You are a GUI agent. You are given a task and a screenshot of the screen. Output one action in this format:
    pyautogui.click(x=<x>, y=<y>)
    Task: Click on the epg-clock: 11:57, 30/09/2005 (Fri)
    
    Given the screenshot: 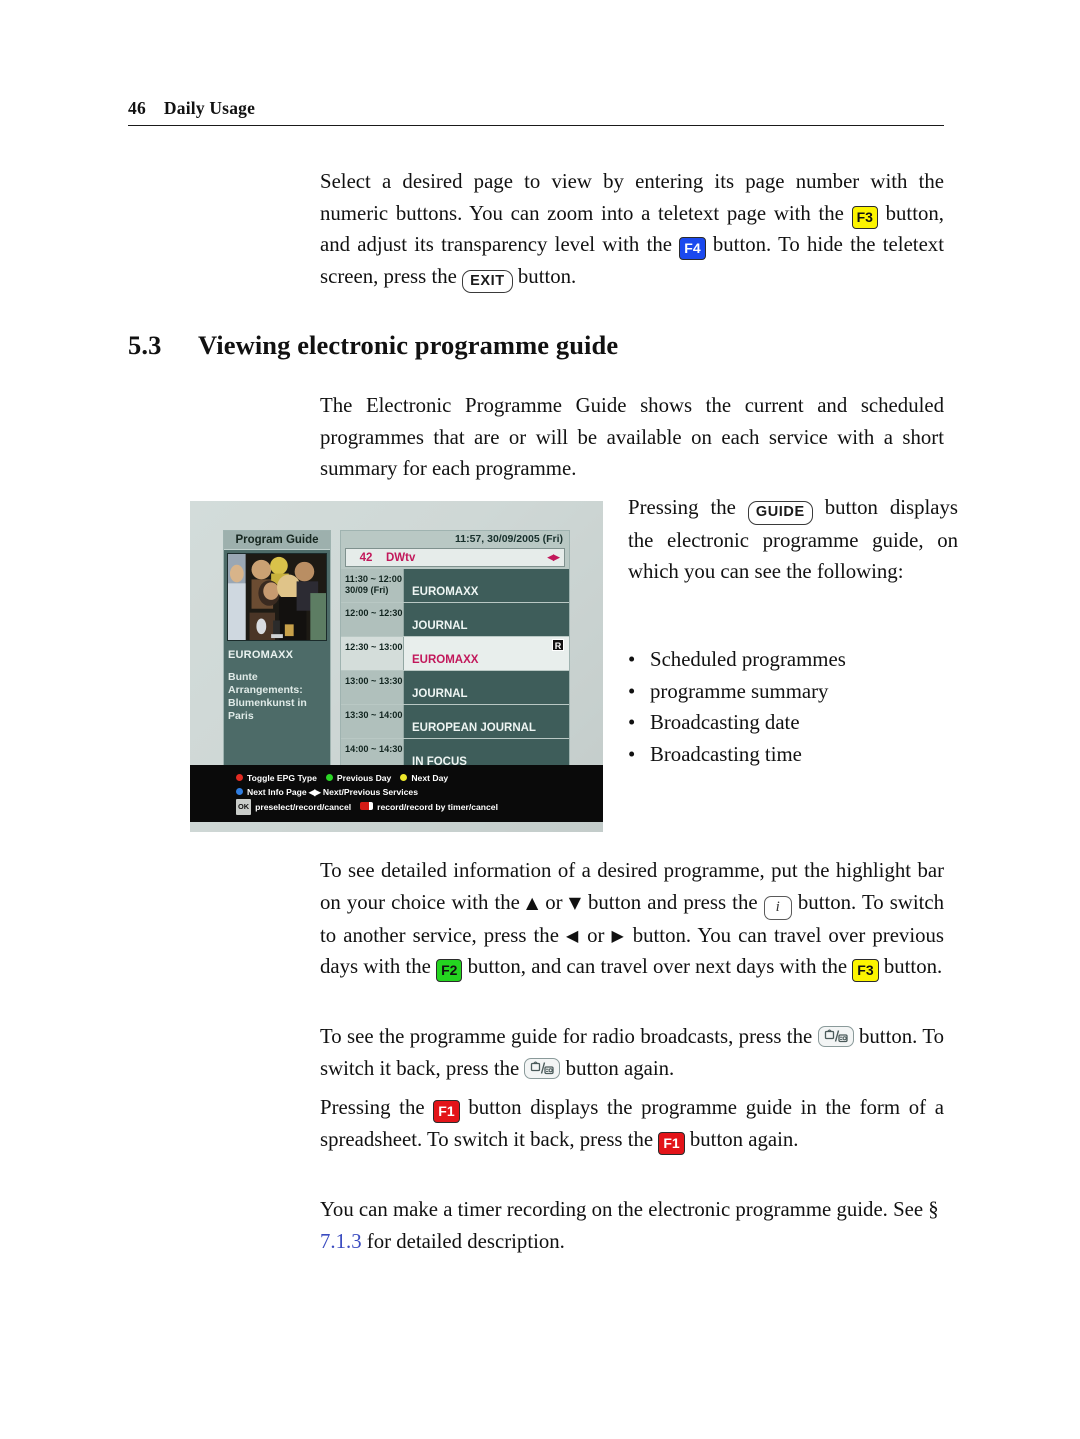 What is the action you would take?
    pyautogui.click(x=455, y=539)
    